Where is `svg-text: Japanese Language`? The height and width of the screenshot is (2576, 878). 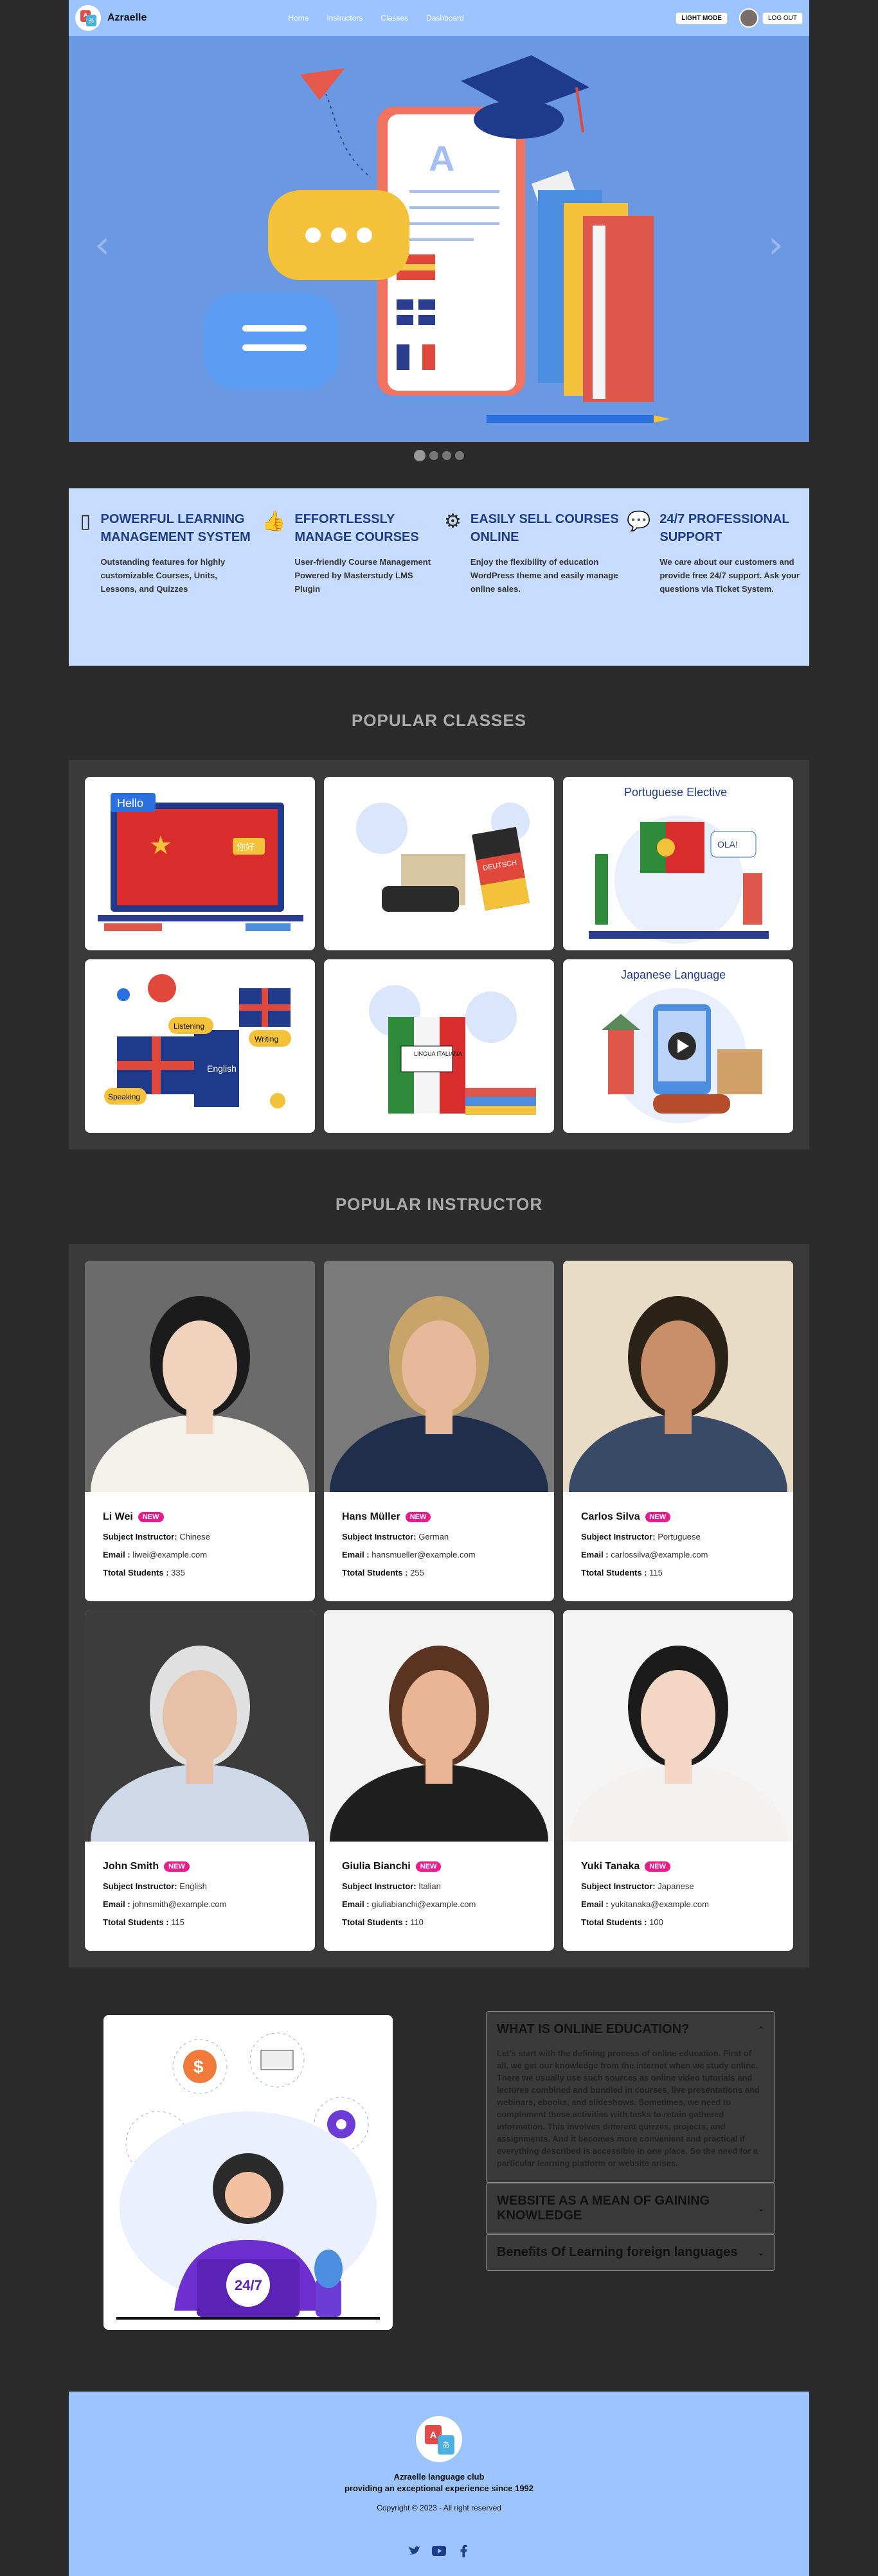 svg-text: Japanese Language is located at coordinates (674, 975).